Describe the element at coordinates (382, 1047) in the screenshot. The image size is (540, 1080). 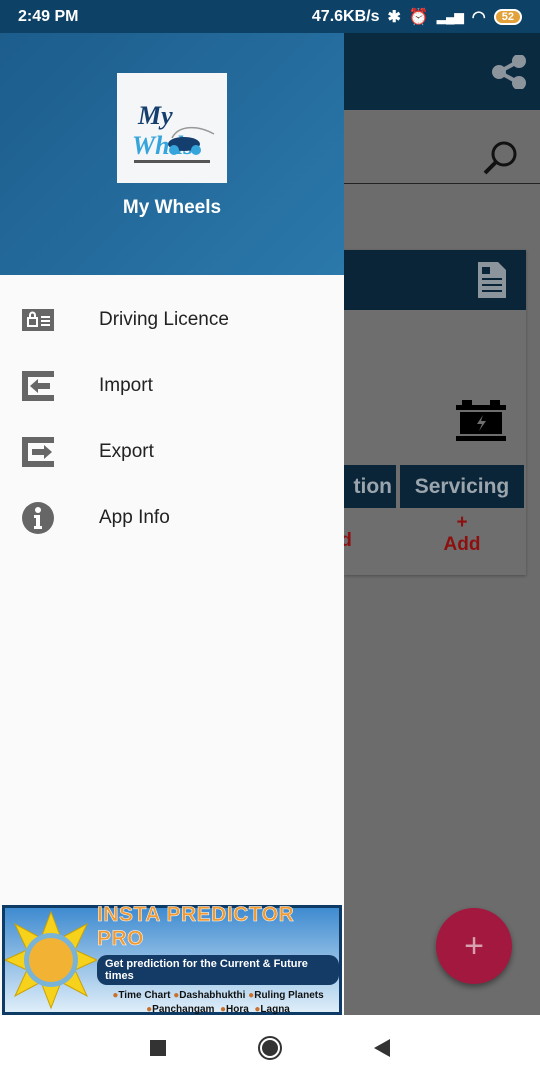
I see `back-button` at that location.